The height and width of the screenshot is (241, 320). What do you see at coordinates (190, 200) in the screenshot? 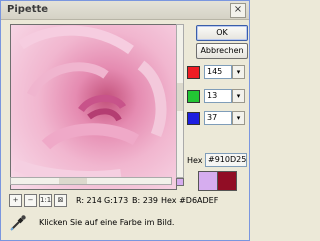
I see `readout-hex: Hex #D6ADEF` at bounding box center [190, 200].